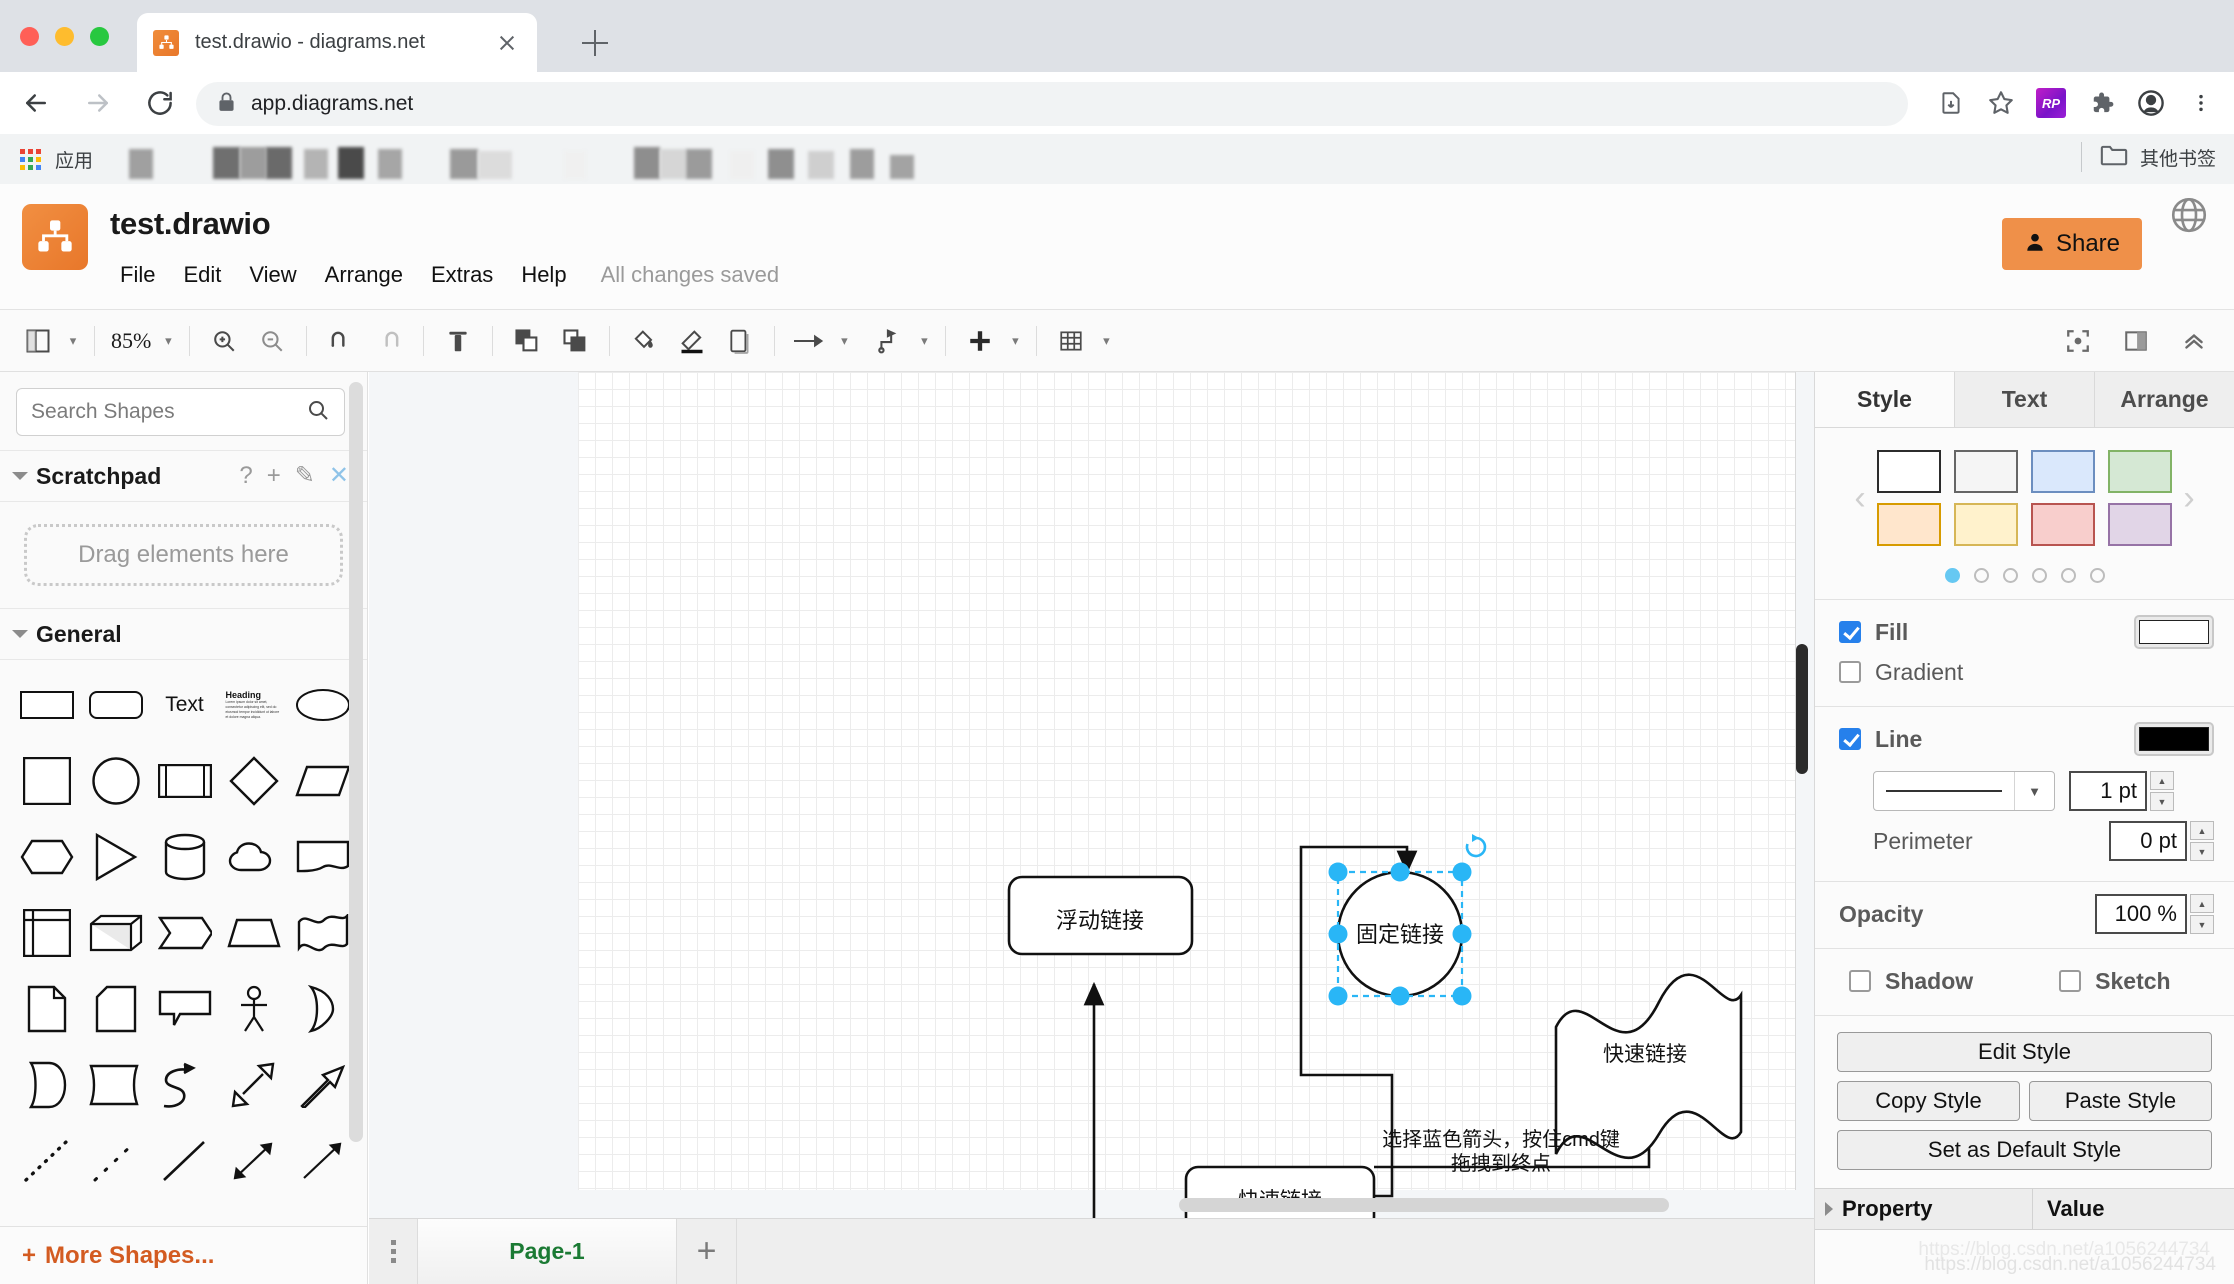 The height and width of the screenshot is (1284, 2234). Describe the element at coordinates (140, 275) in the screenshot. I see `menu-file: File` at that location.